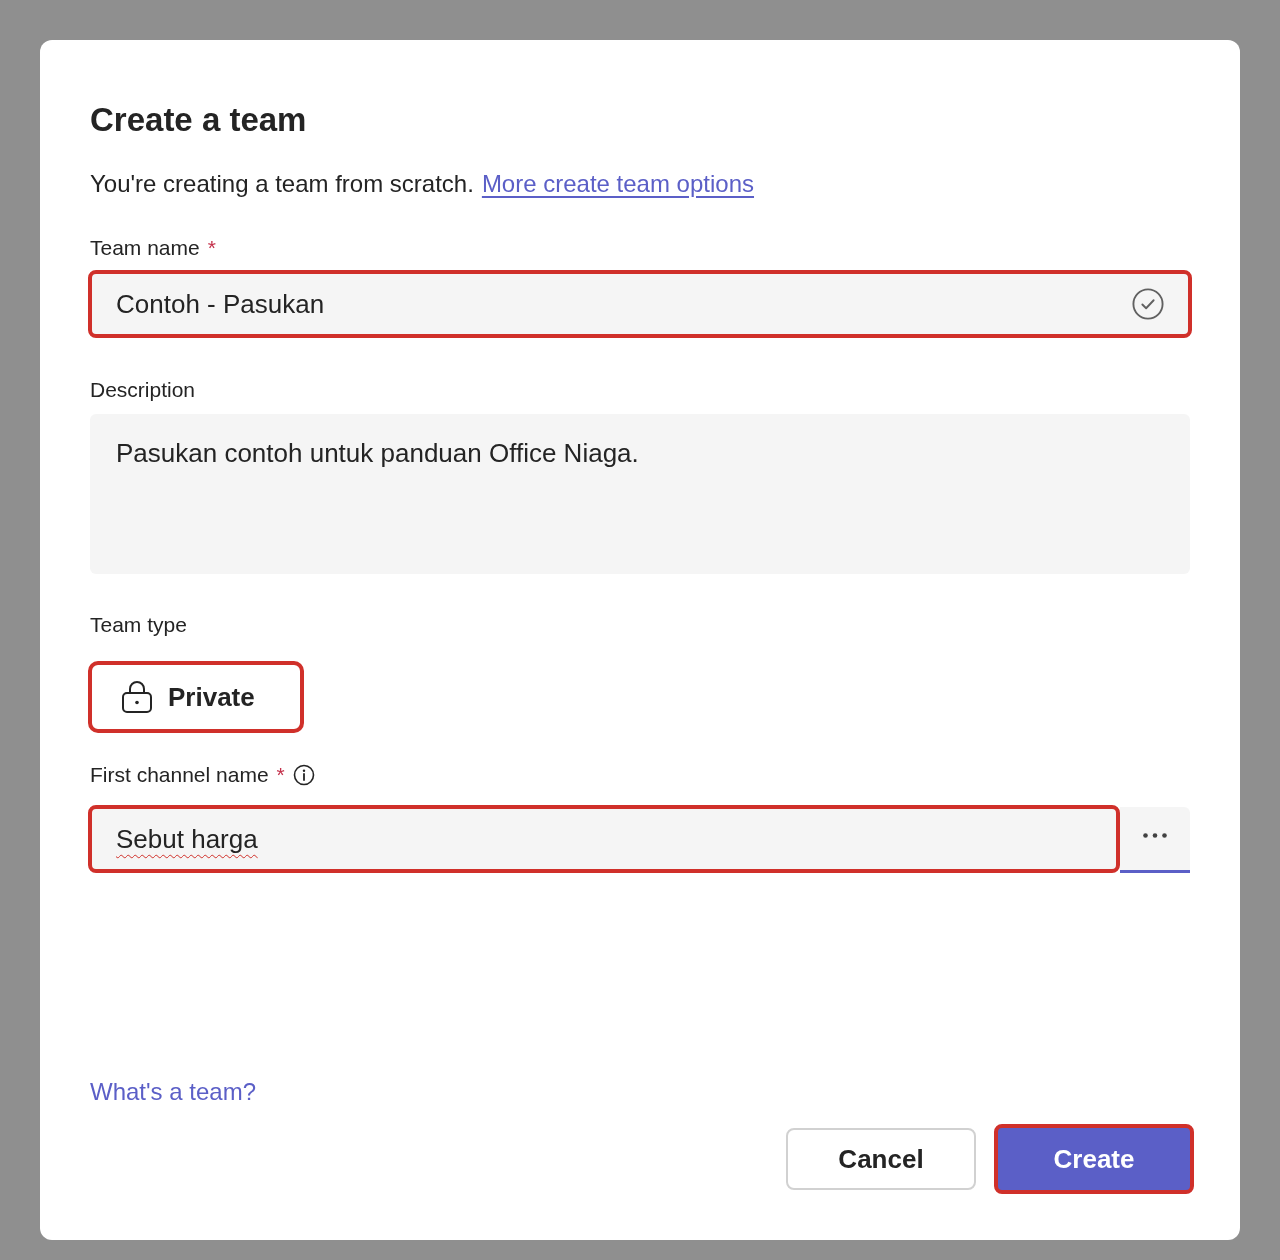  What do you see at coordinates (1155, 835) in the screenshot?
I see `more-icon` at bounding box center [1155, 835].